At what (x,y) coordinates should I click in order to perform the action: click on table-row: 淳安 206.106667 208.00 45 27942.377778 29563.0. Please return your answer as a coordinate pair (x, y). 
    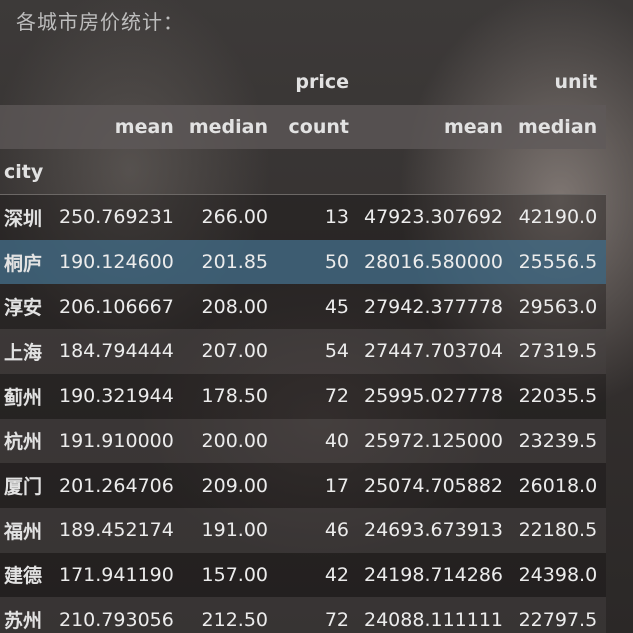
    Looking at the image, I should click on (303, 307).